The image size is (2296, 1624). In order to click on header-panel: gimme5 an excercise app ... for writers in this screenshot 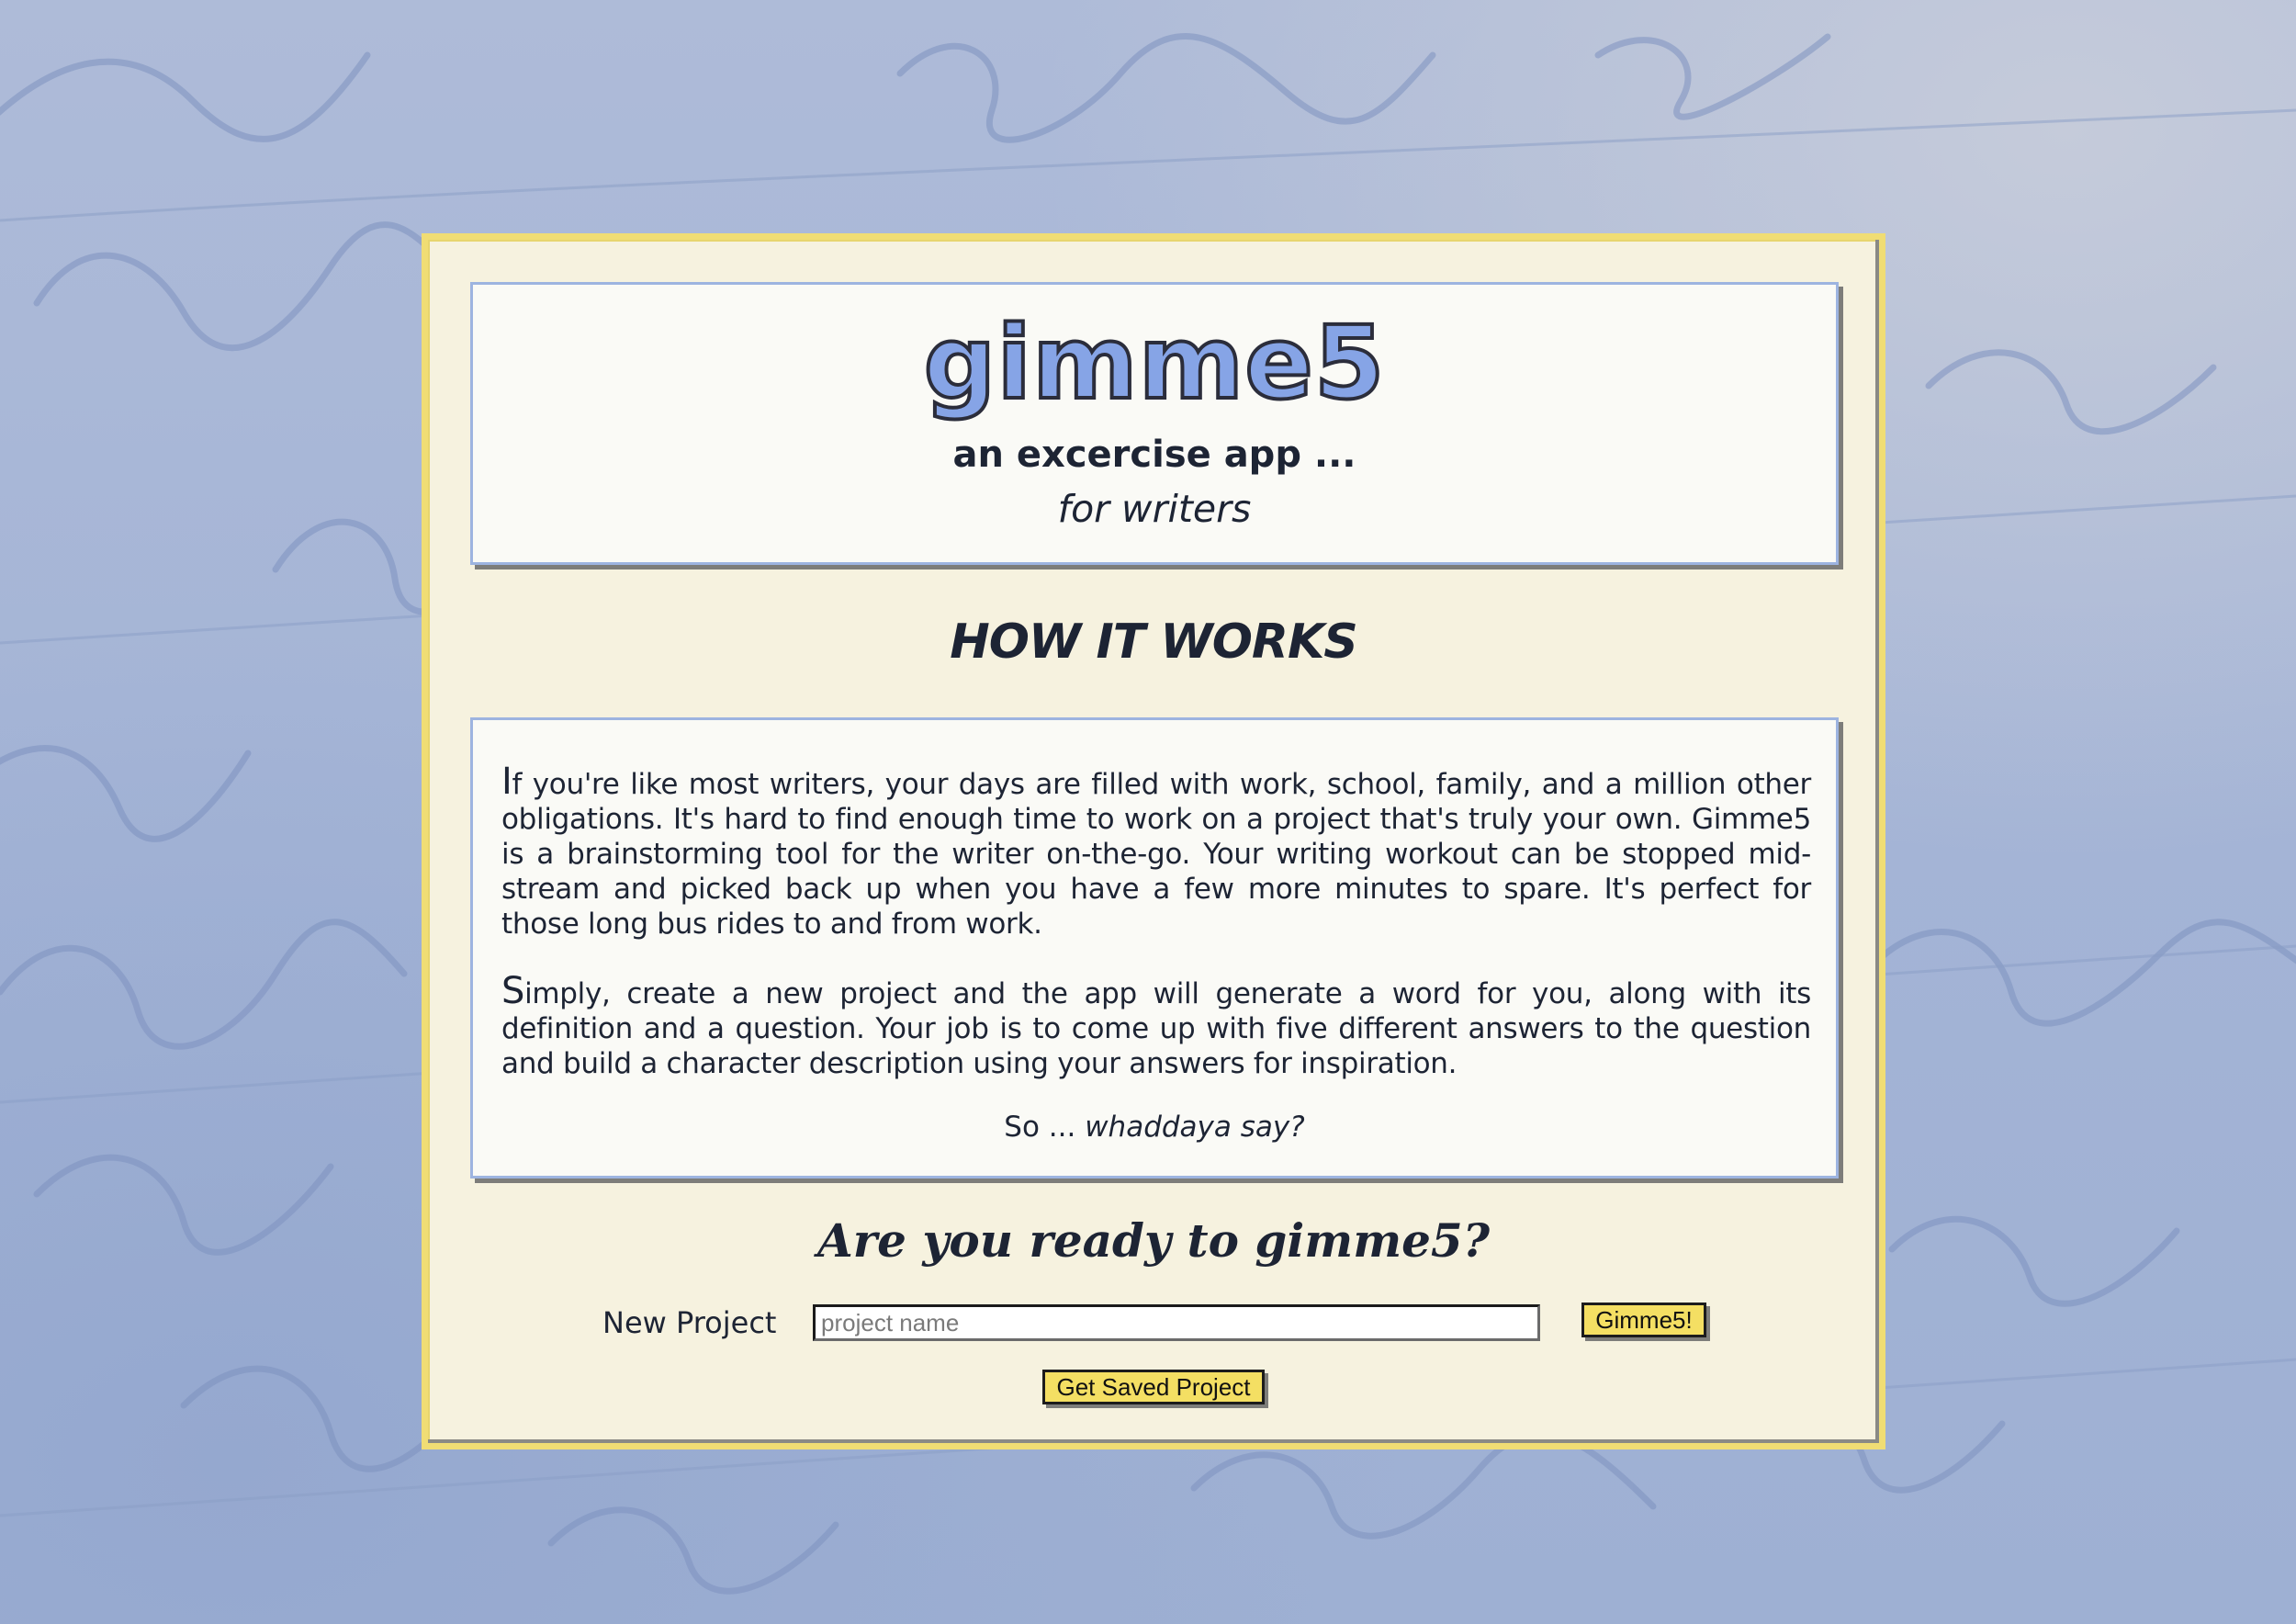, I will do `click(1154, 423)`.